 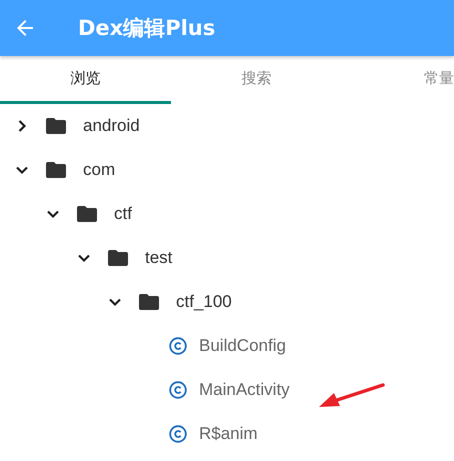 I want to click on class-name: BuildConfig, so click(x=242, y=346).